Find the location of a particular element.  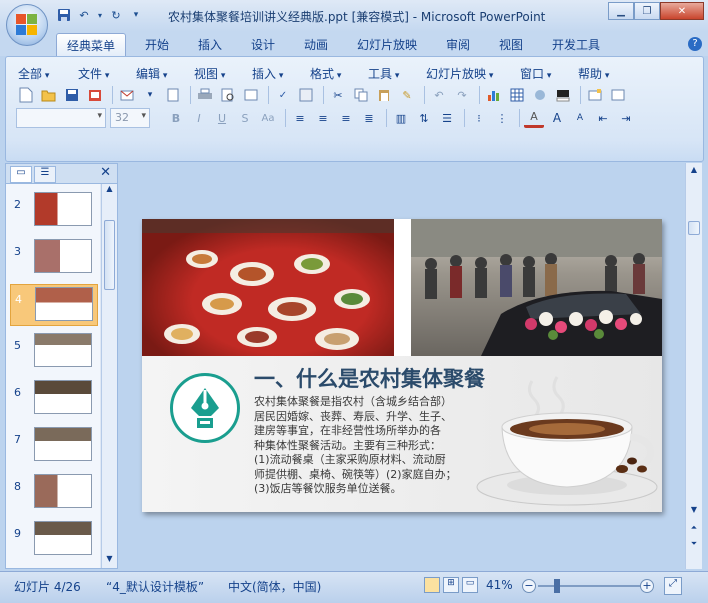

decrease-indent-icon: ⇤ is located at coordinates (603, 118).